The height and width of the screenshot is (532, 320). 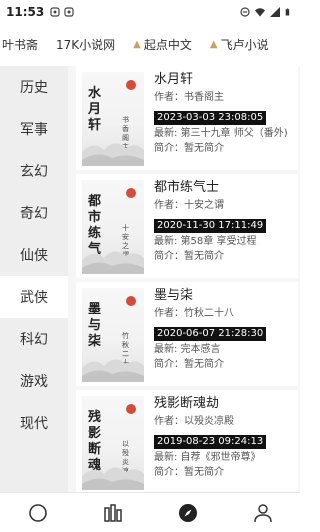 I want to click on book-latest-chapter: 最新: 完本感言, so click(x=187, y=349).